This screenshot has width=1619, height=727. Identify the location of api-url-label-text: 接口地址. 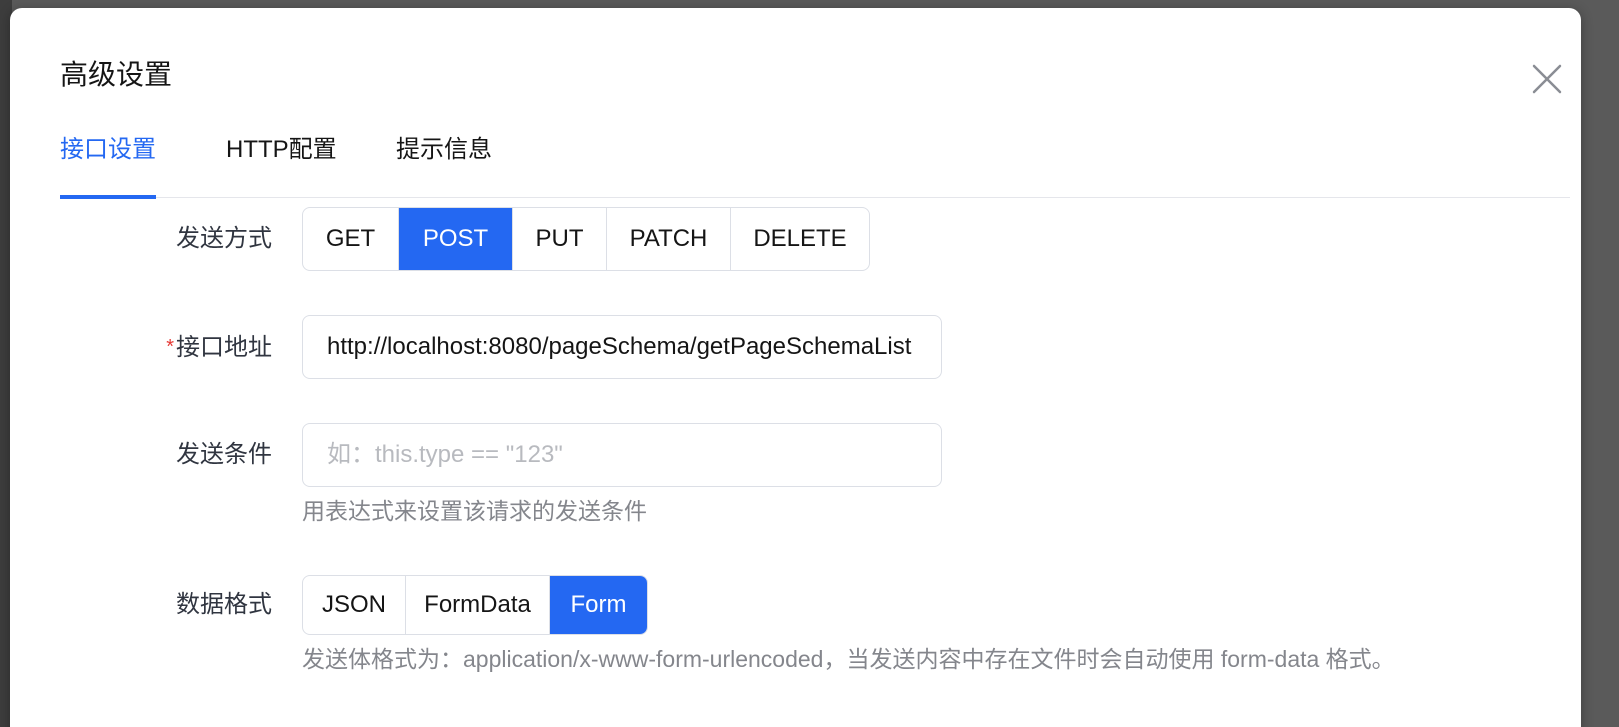
(224, 347).